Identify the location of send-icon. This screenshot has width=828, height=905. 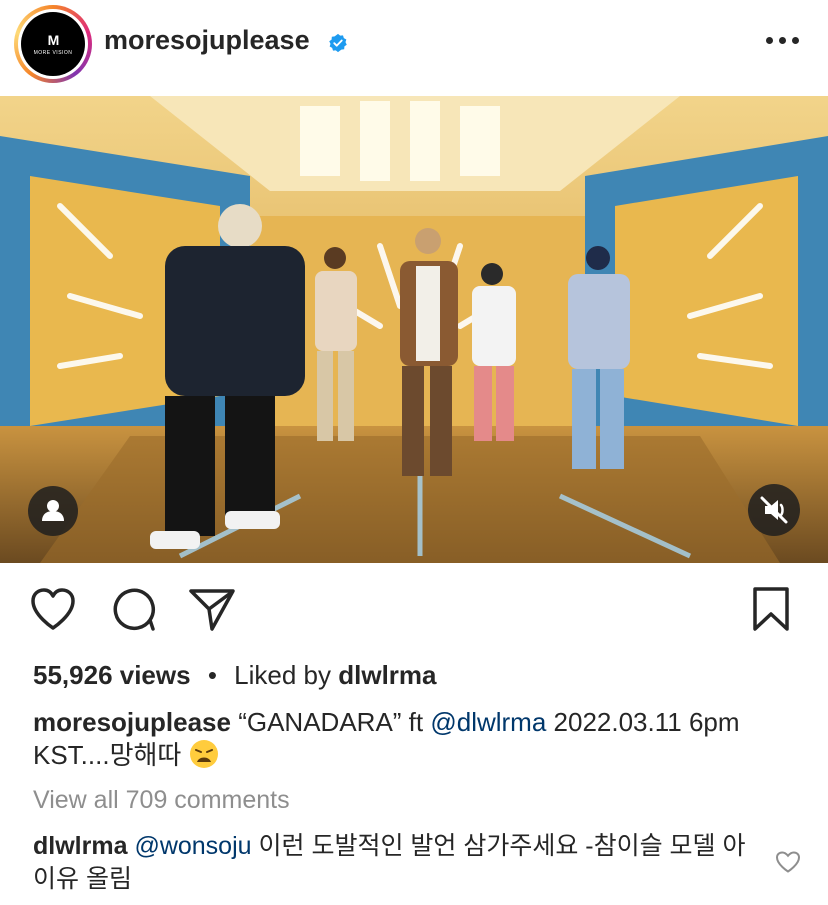
(212, 609).